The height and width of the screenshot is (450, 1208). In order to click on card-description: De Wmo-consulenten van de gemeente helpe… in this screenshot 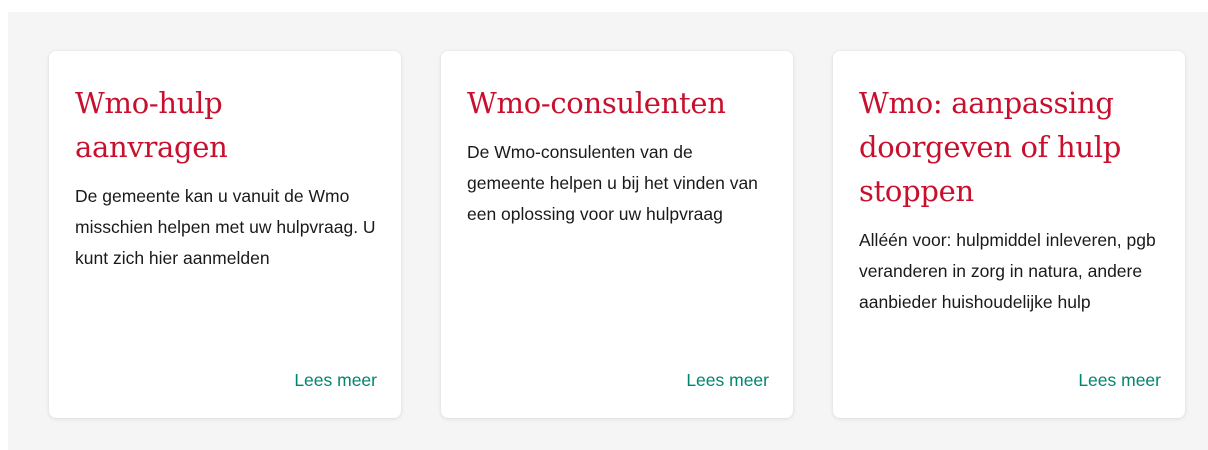, I will do `click(612, 183)`.